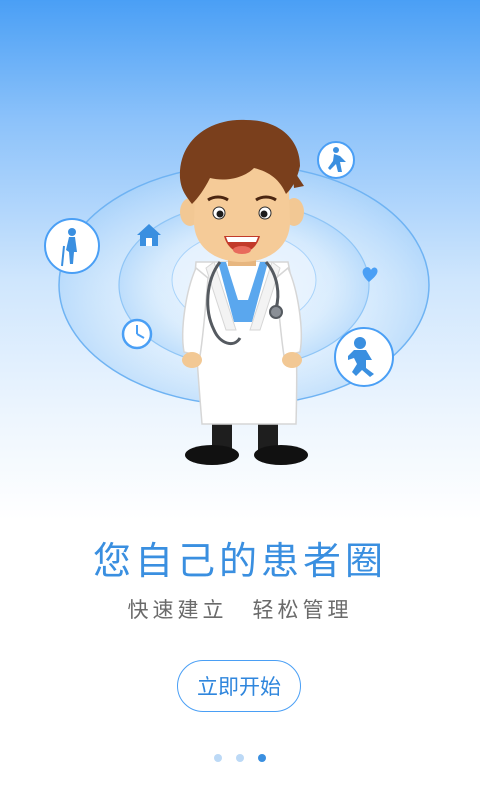  Describe the element at coordinates (137, 334) in the screenshot. I see `clock-icon` at that location.